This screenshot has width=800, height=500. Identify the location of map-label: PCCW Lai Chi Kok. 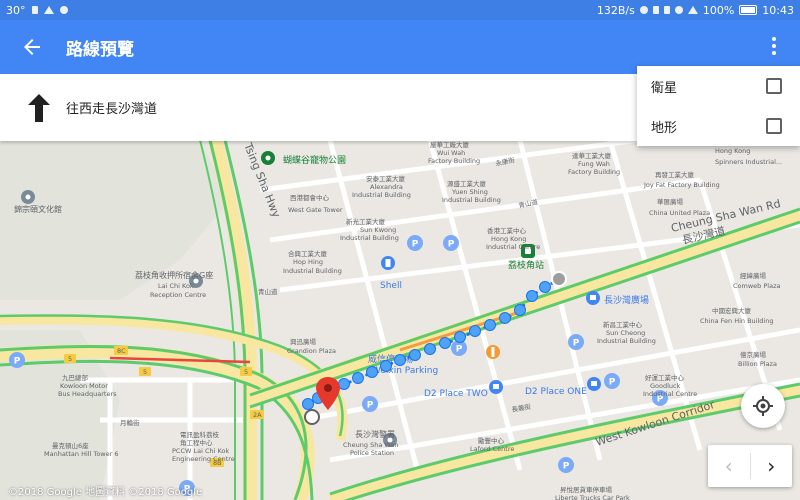
(200, 451).